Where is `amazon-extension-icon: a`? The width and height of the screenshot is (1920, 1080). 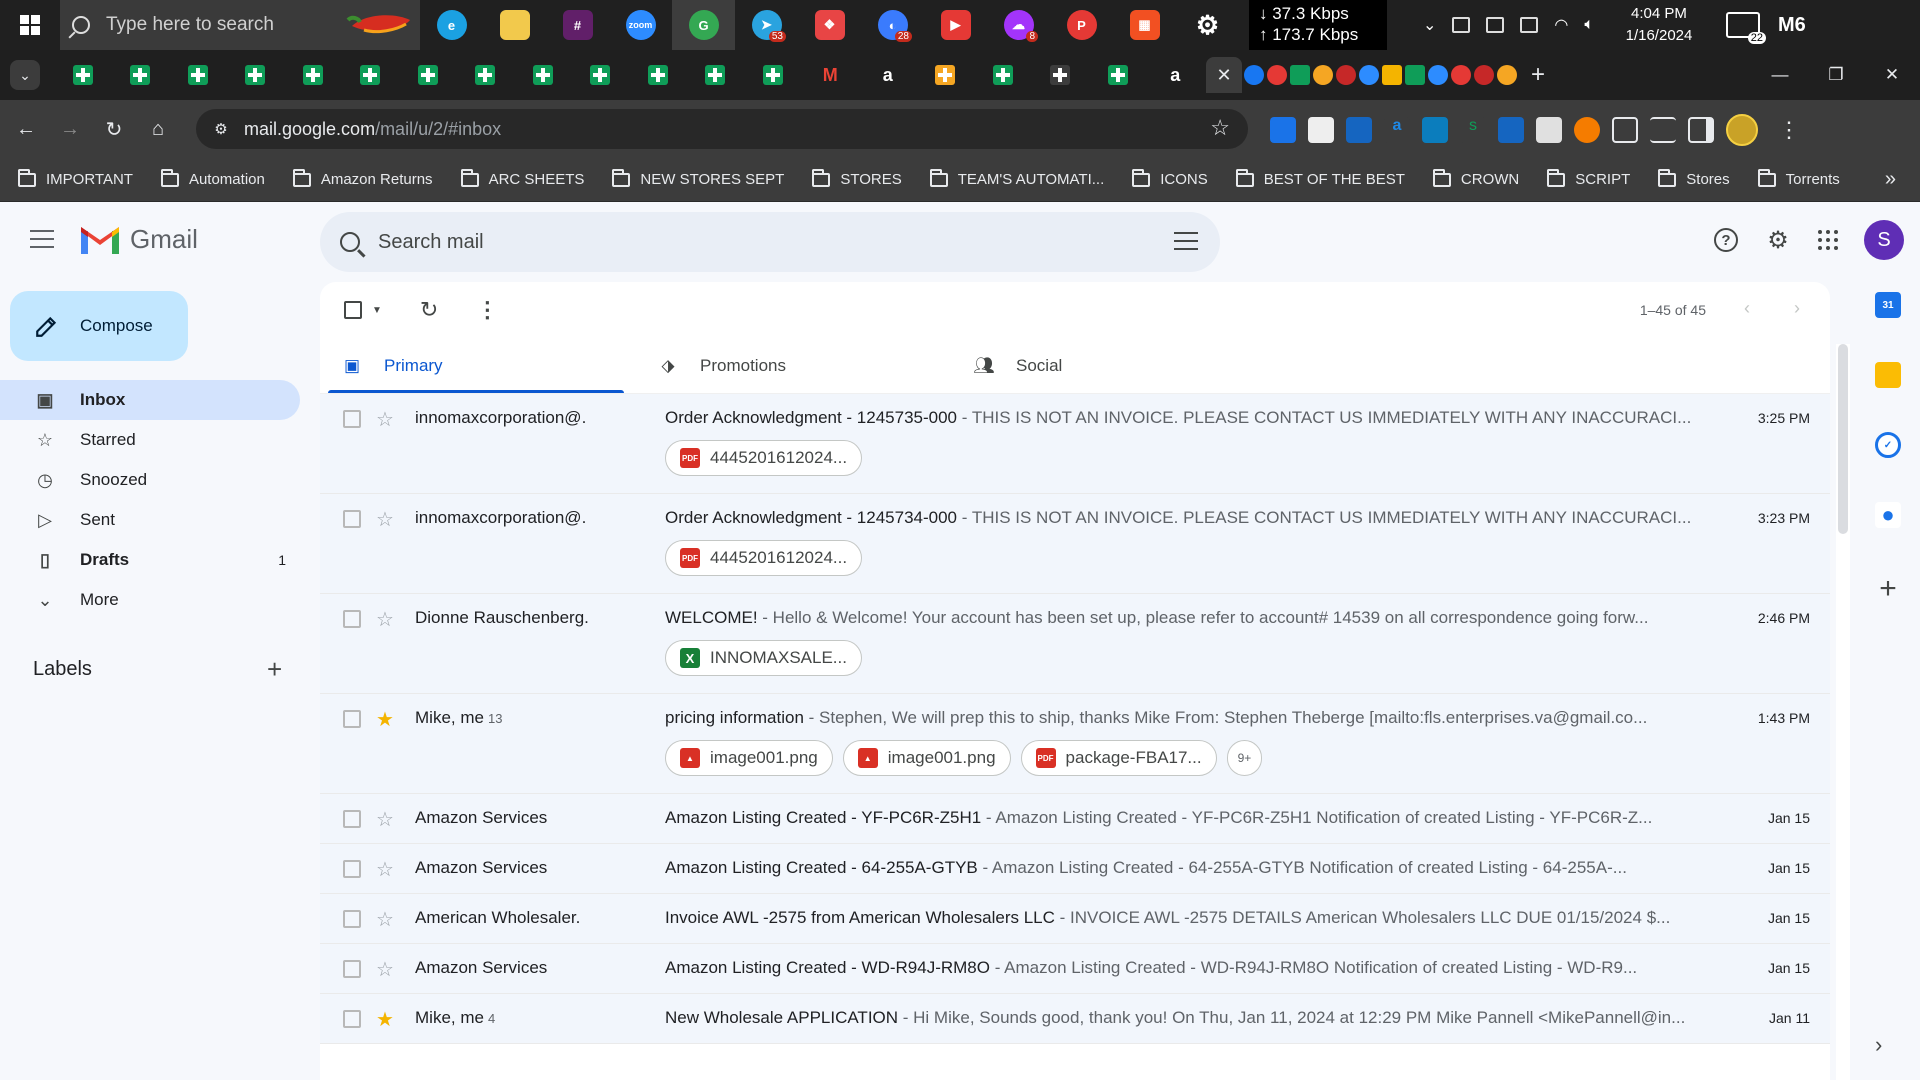 amazon-extension-icon: a is located at coordinates (1397, 130).